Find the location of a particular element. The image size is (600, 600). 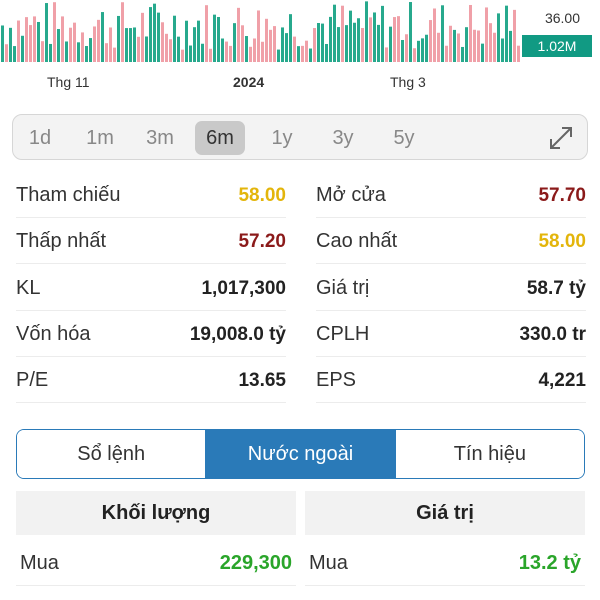

x-axis-label-thg3: Thg 3 is located at coordinates (408, 82).